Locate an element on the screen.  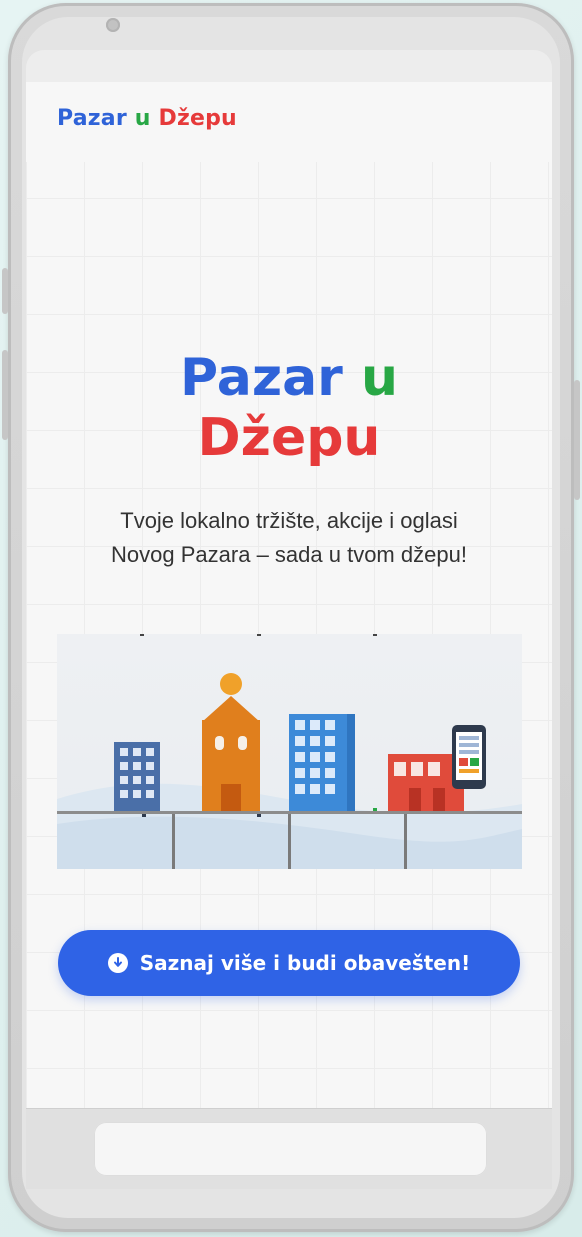
home-bar is located at coordinates (290, 1149).